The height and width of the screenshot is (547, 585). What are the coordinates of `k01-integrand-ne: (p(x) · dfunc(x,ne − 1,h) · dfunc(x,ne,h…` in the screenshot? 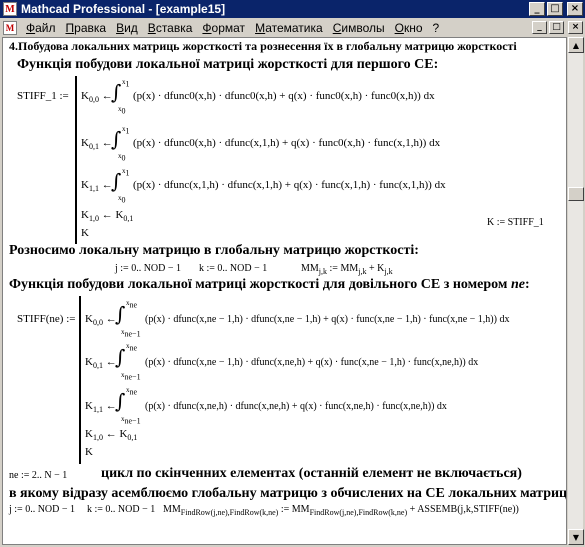 It's located at (312, 362).